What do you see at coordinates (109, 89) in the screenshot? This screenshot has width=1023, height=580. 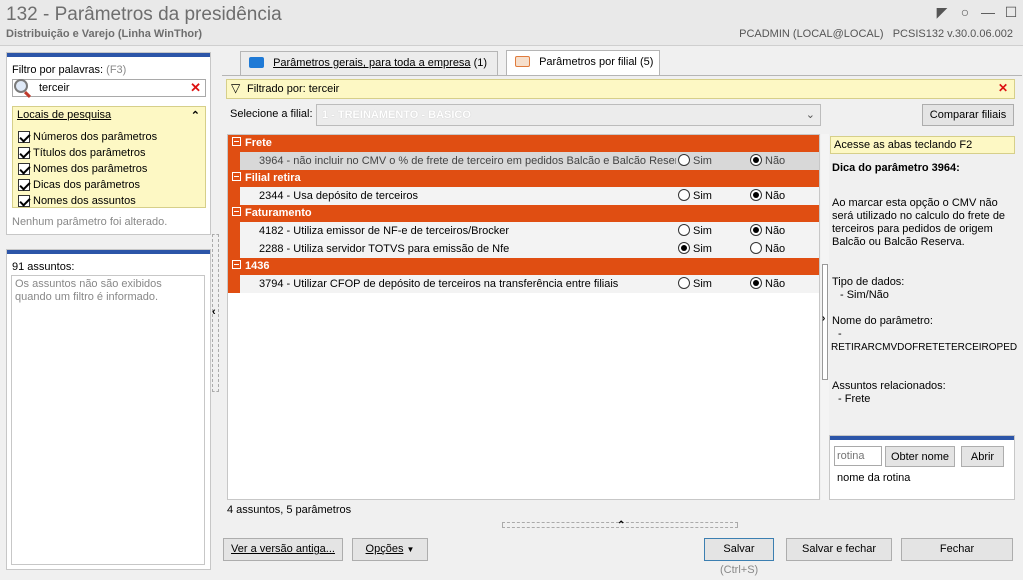 I see `search-input: terceir ✕` at bounding box center [109, 89].